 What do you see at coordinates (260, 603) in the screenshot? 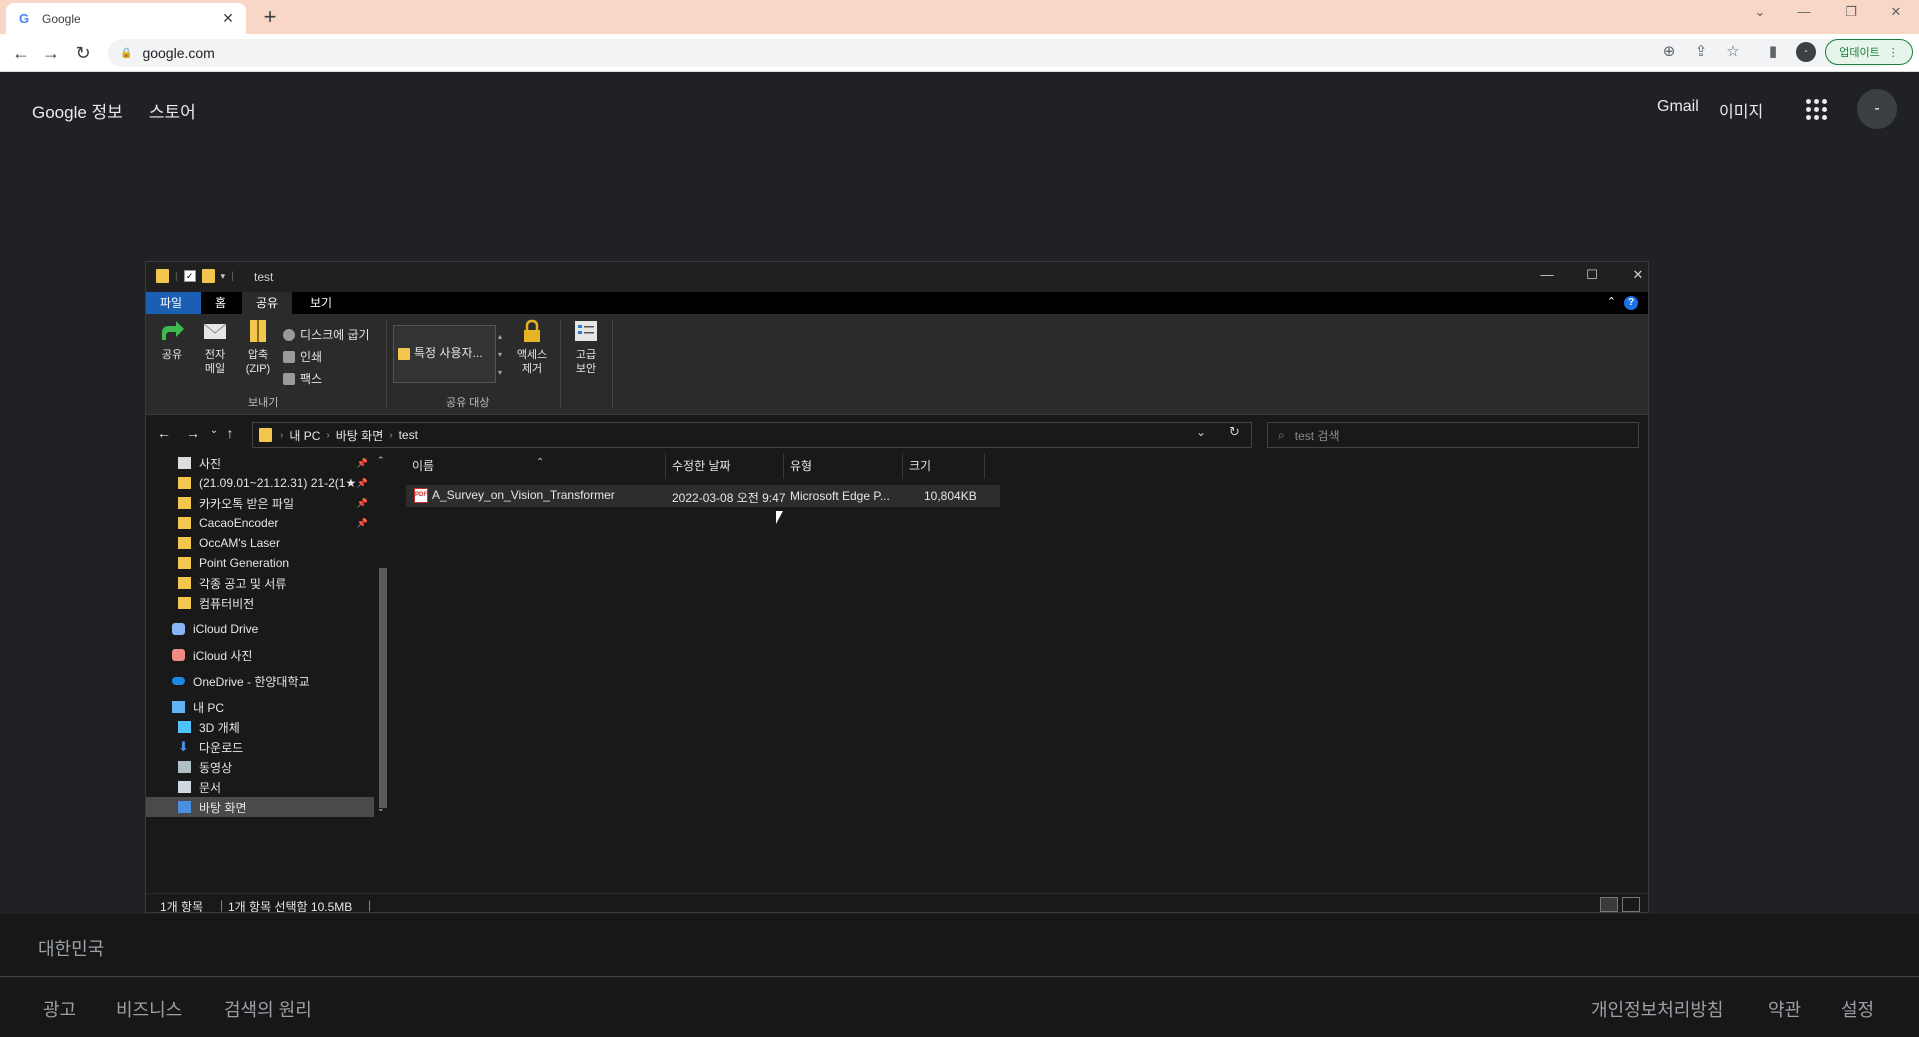
I see `nav-item-computer-vision: 컴퓨터비전` at bounding box center [260, 603].